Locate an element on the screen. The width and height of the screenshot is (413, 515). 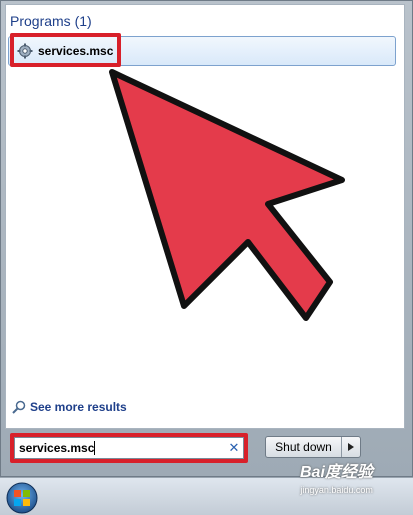
program-result-services: services.msc is located at coordinates (65, 51).